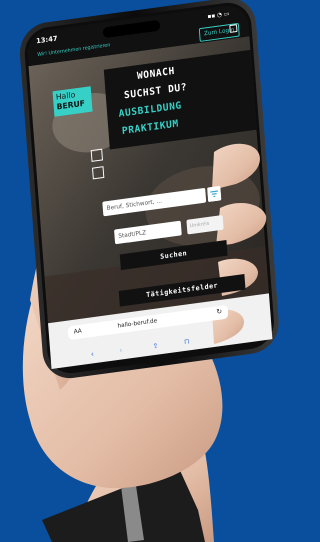 The height and width of the screenshot is (542, 320). Describe the element at coordinates (98, 173) in the screenshot. I see `checkbox-praktikum` at that location.